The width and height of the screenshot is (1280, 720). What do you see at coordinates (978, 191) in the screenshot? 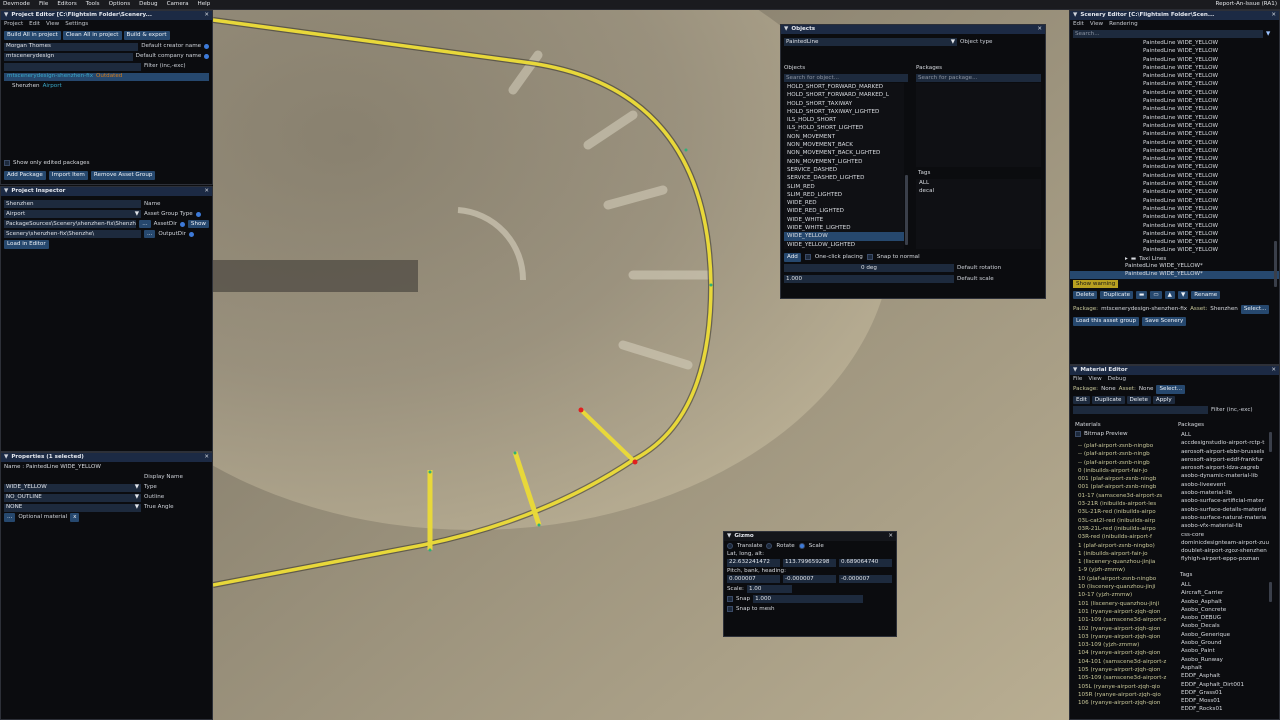
I see `tag-item: decal` at bounding box center [978, 191].